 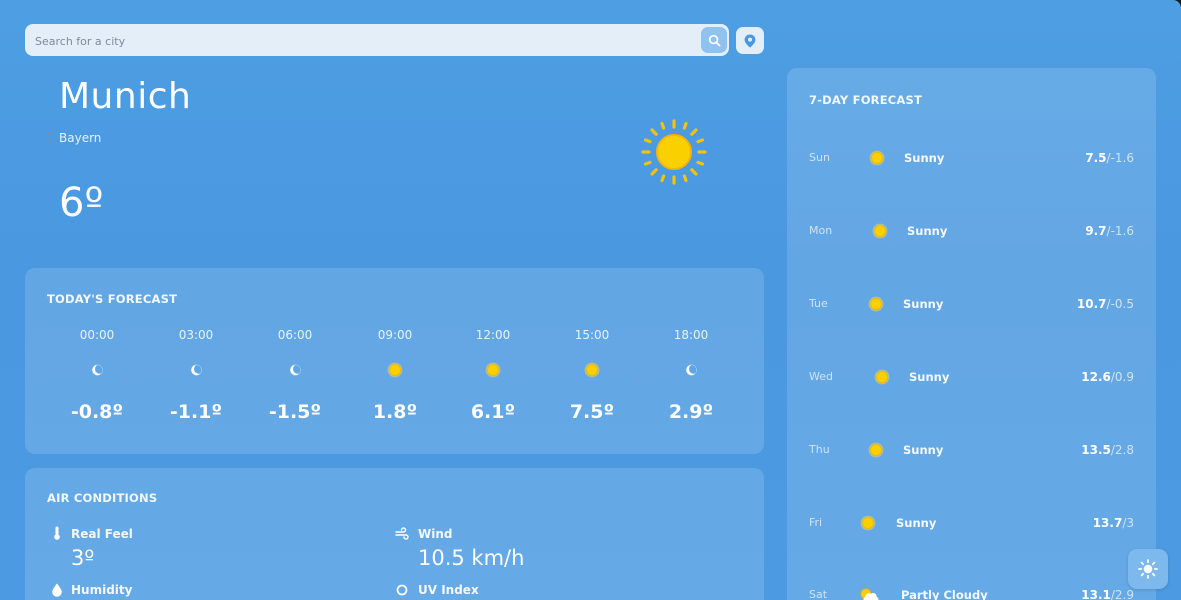 I want to click on real-feel-value: 3º, so click(x=83, y=558).